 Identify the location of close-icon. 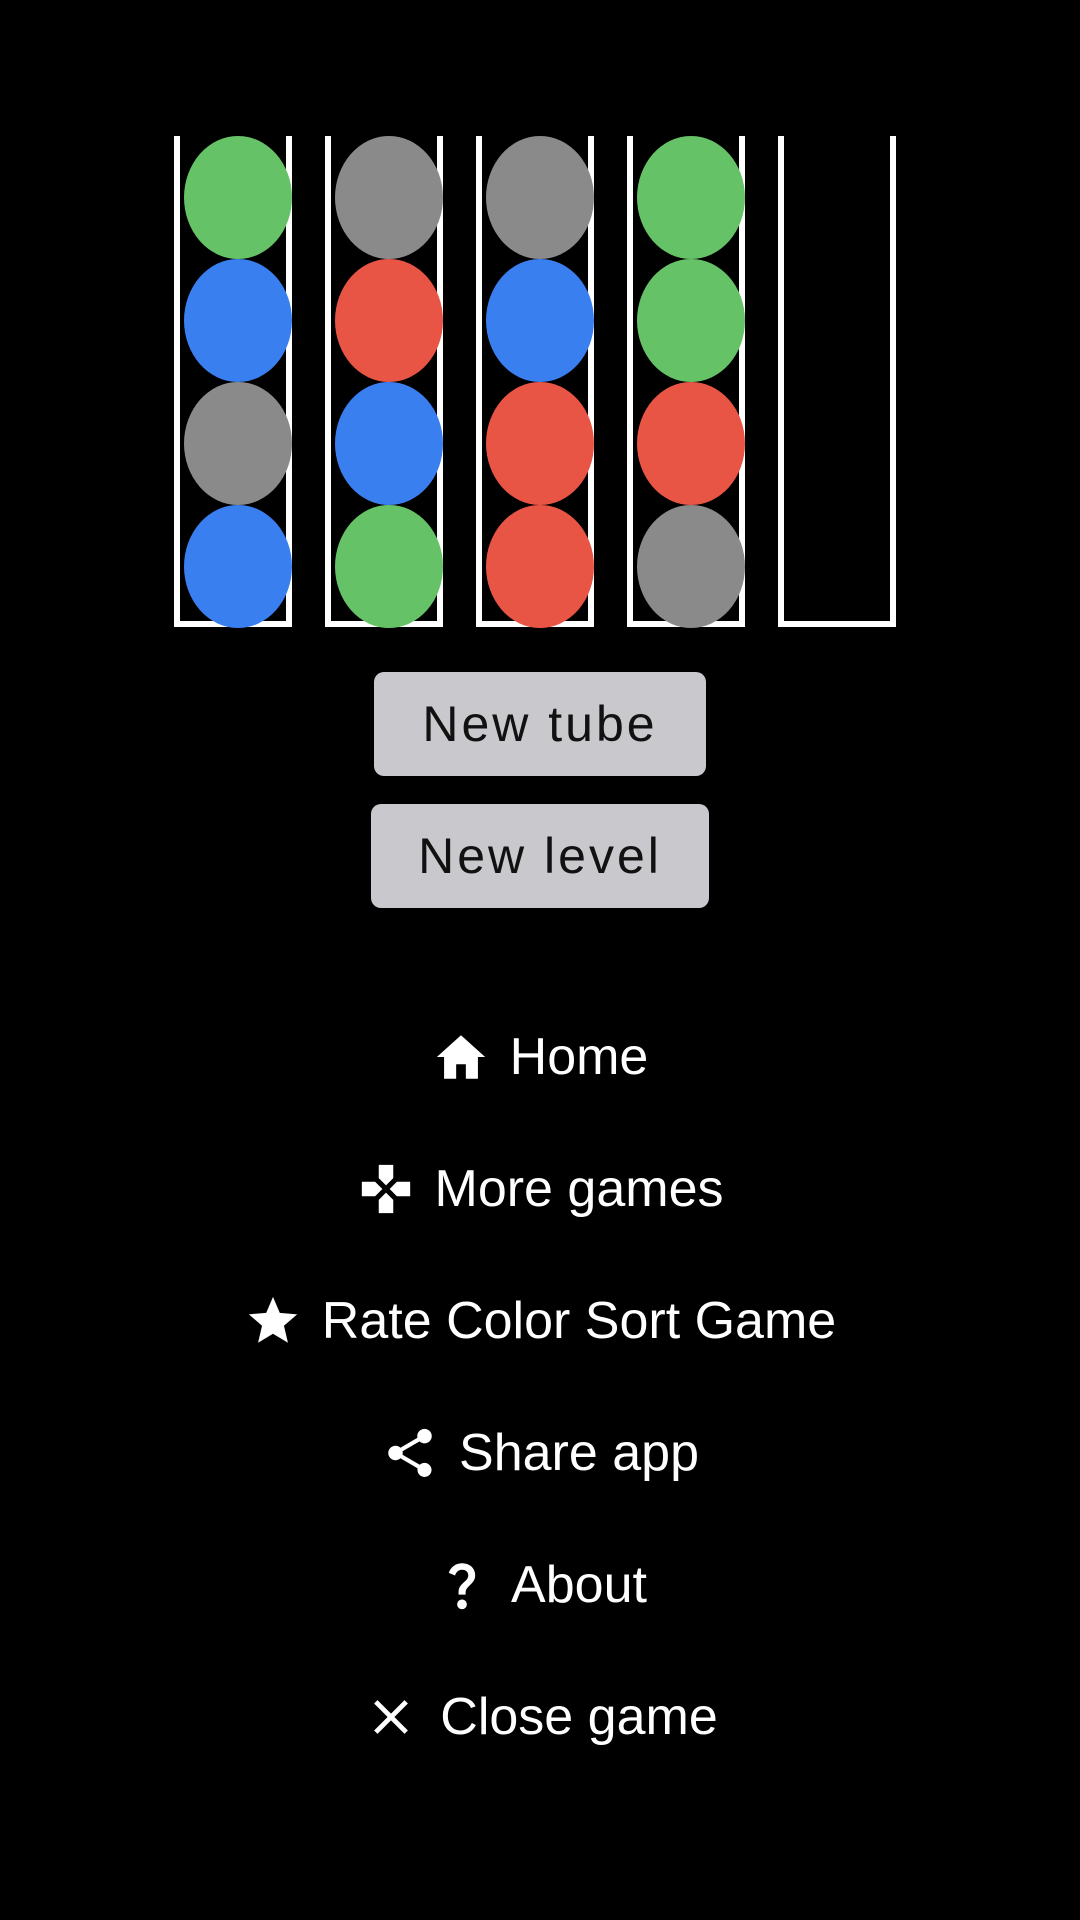
(391, 1717).